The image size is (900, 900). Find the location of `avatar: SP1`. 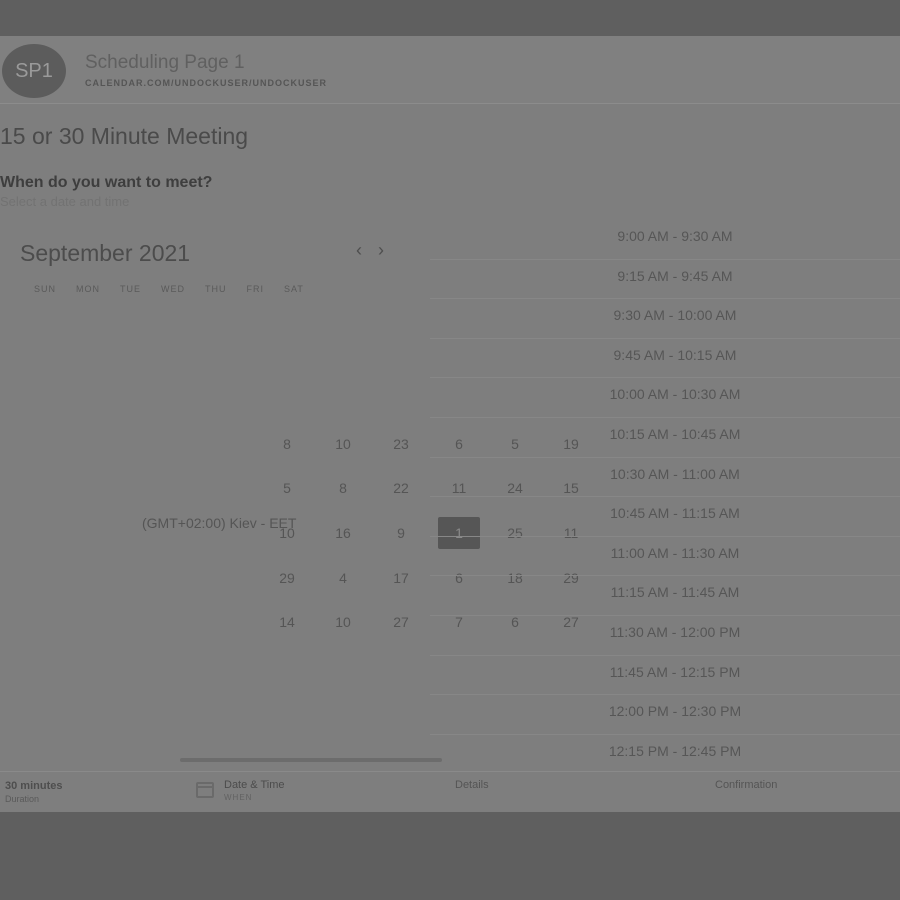

avatar: SP1 is located at coordinates (34, 71).